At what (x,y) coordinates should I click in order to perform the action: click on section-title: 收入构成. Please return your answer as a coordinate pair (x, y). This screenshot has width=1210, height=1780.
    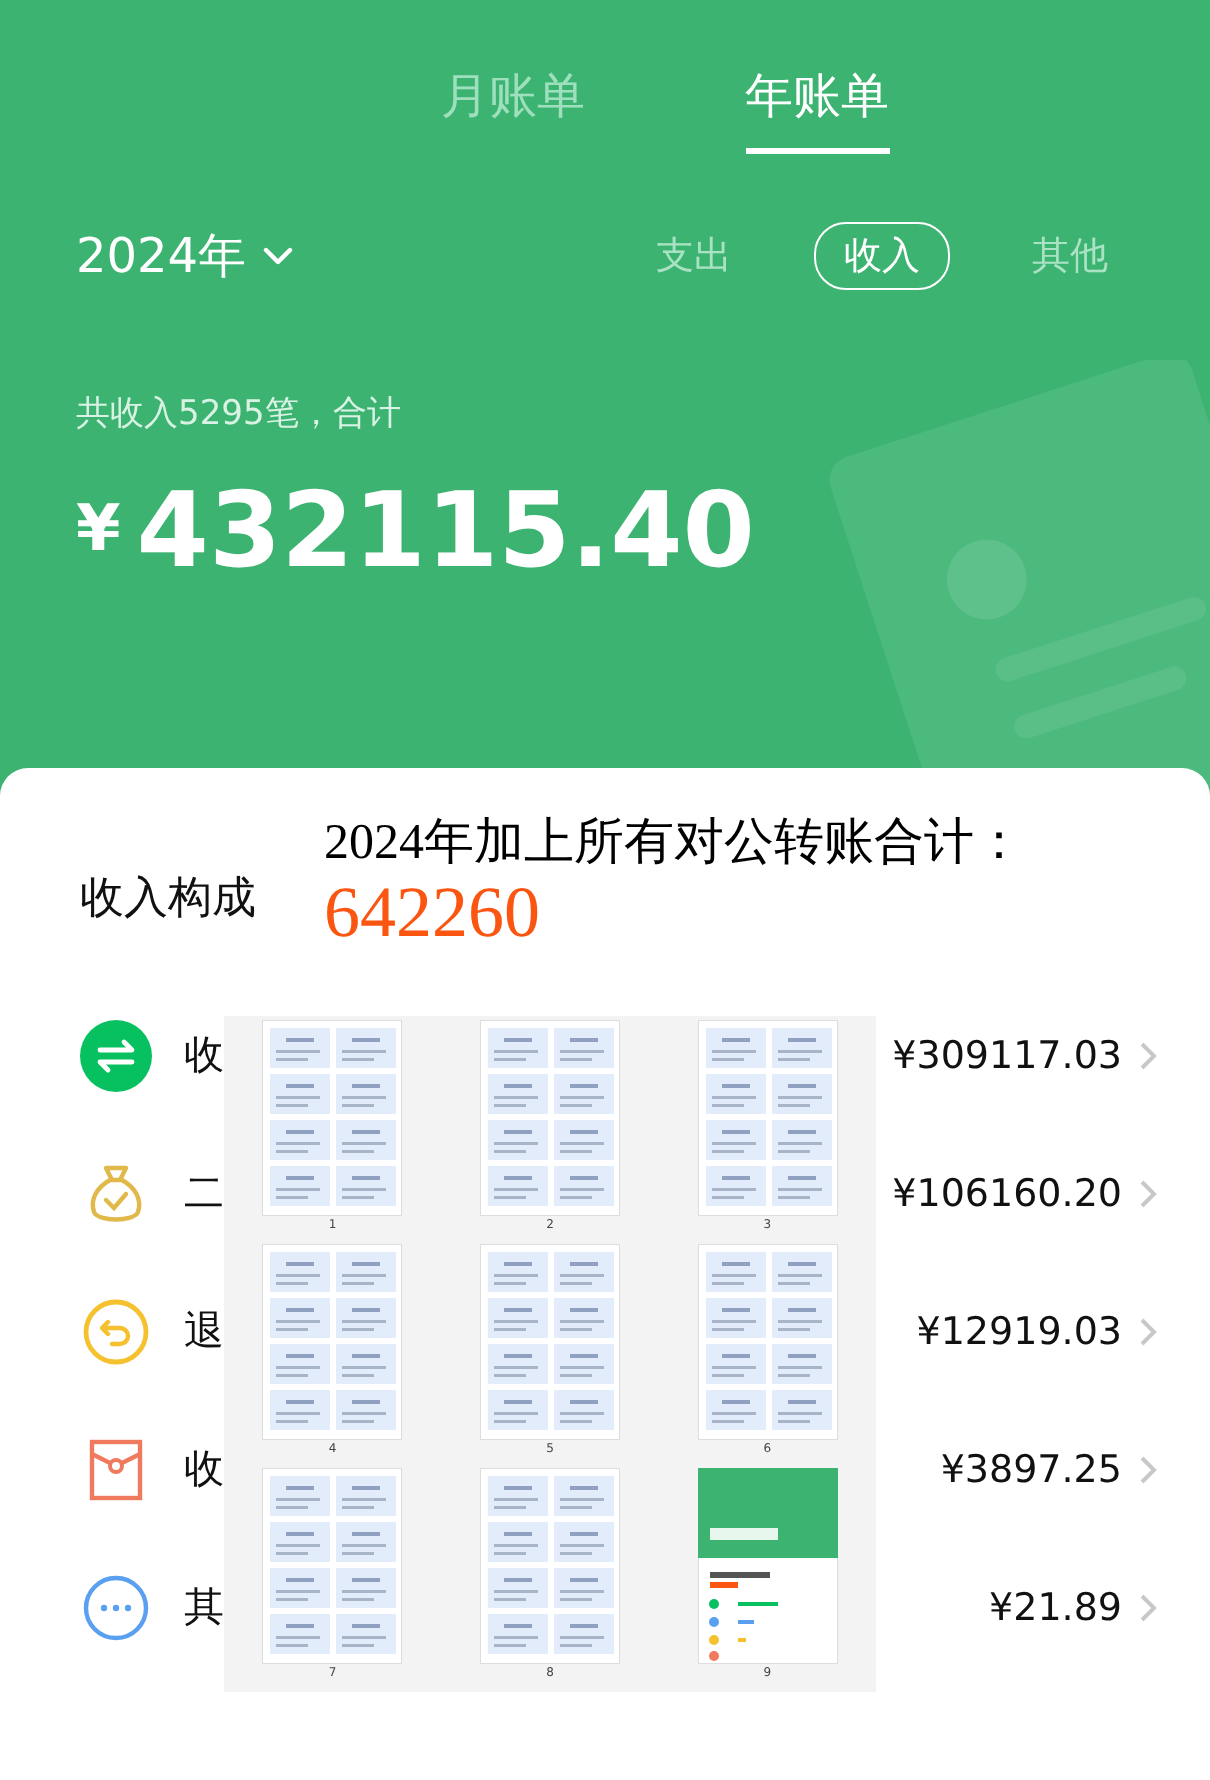
    Looking at the image, I should click on (168, 900).